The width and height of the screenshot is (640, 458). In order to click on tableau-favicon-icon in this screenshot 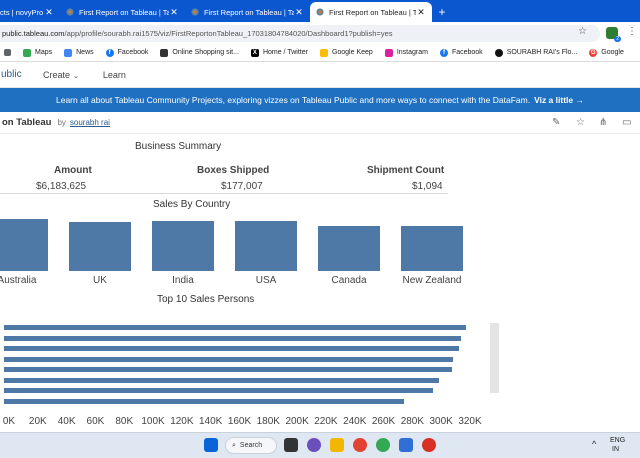, I will do `click(70, 12)`.